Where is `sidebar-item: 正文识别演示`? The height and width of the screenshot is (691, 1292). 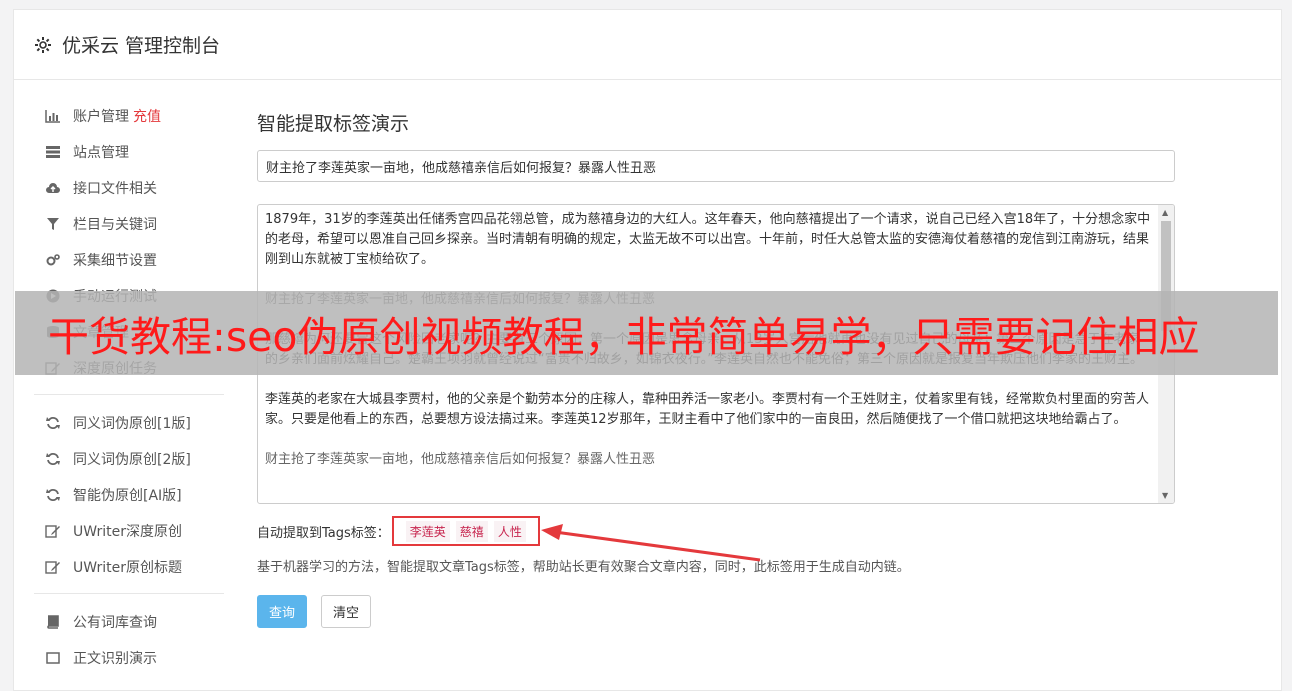 sidebar-item: 正文识别演示 is located at coordinates (129, 658).